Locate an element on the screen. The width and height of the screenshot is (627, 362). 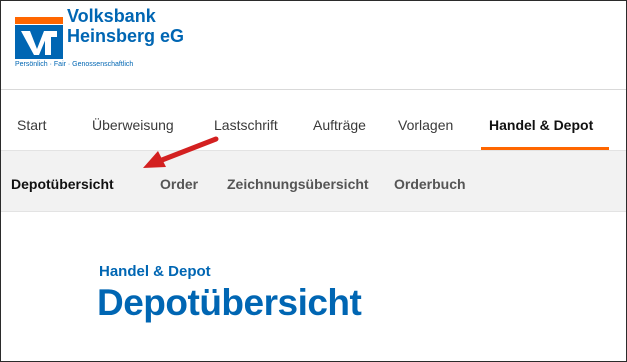
nav-item-handel-depot: Handel & Depot is located at coordinates (541, 125).